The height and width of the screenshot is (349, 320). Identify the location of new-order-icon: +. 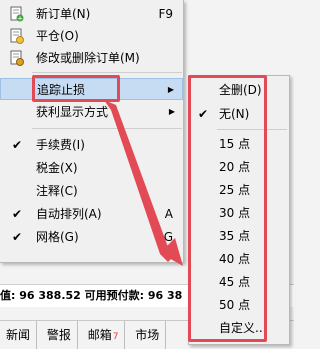
(17, 14).